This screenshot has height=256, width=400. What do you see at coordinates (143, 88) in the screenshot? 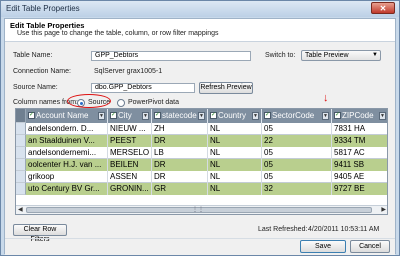
I see `source-name-field: dbo.GPP_Debtors` at bounding box center [143, 88].